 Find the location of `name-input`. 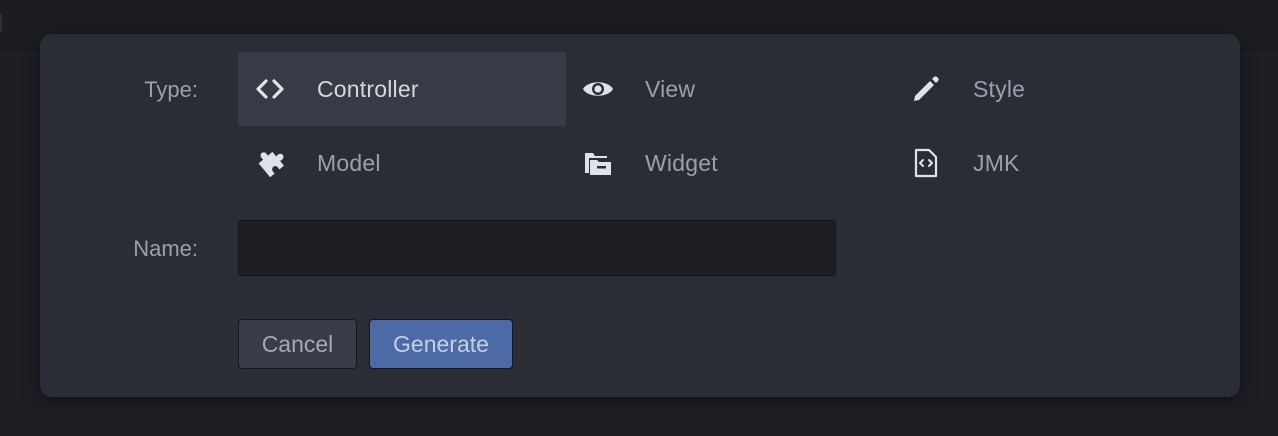

name-input is located at coordinates (537, 248).